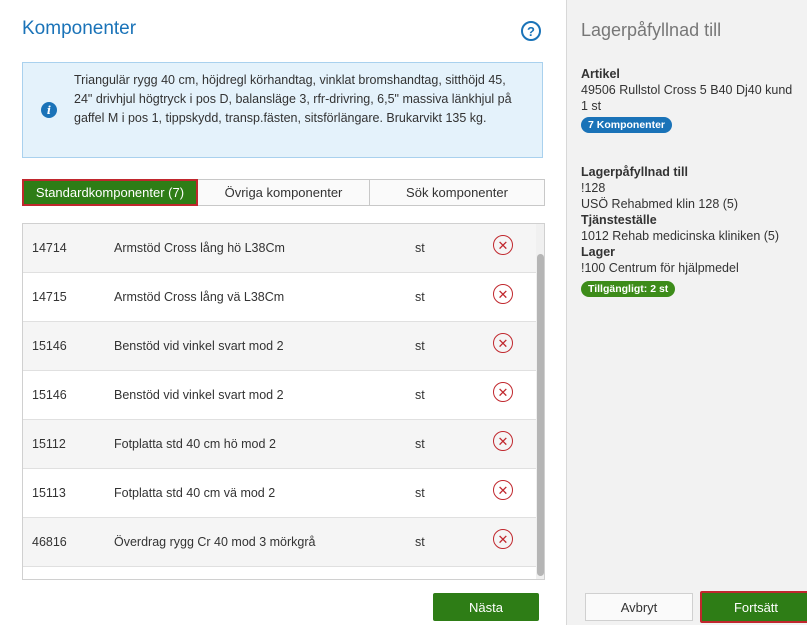 This screenshot has height=625, width=807. What do you see at coordinates (279, 493) in the screenshot?
I see `table-row: 15113 Fotplatta std 40 cm vä mod 2 st ✕` at bounding box center [279, 493].